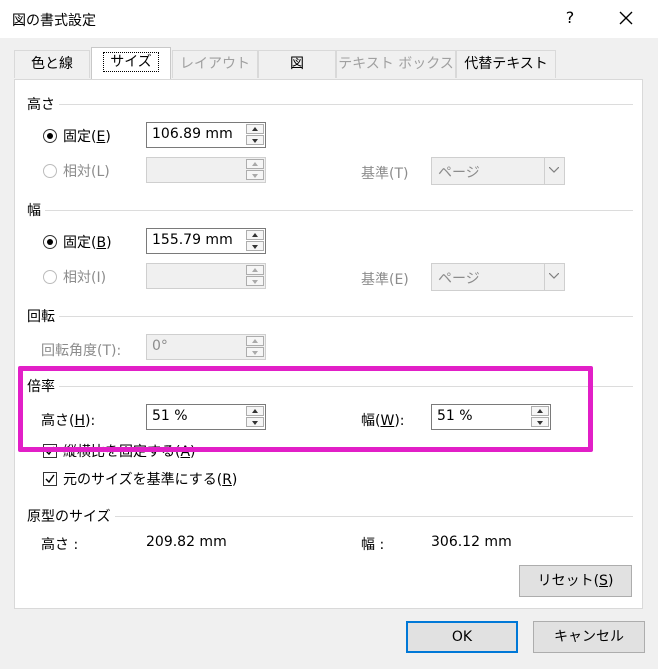 The width and height of the screenshot is (658, 669). I want to click on tab-text-box: テキスト ボックス, so click(396, 64).